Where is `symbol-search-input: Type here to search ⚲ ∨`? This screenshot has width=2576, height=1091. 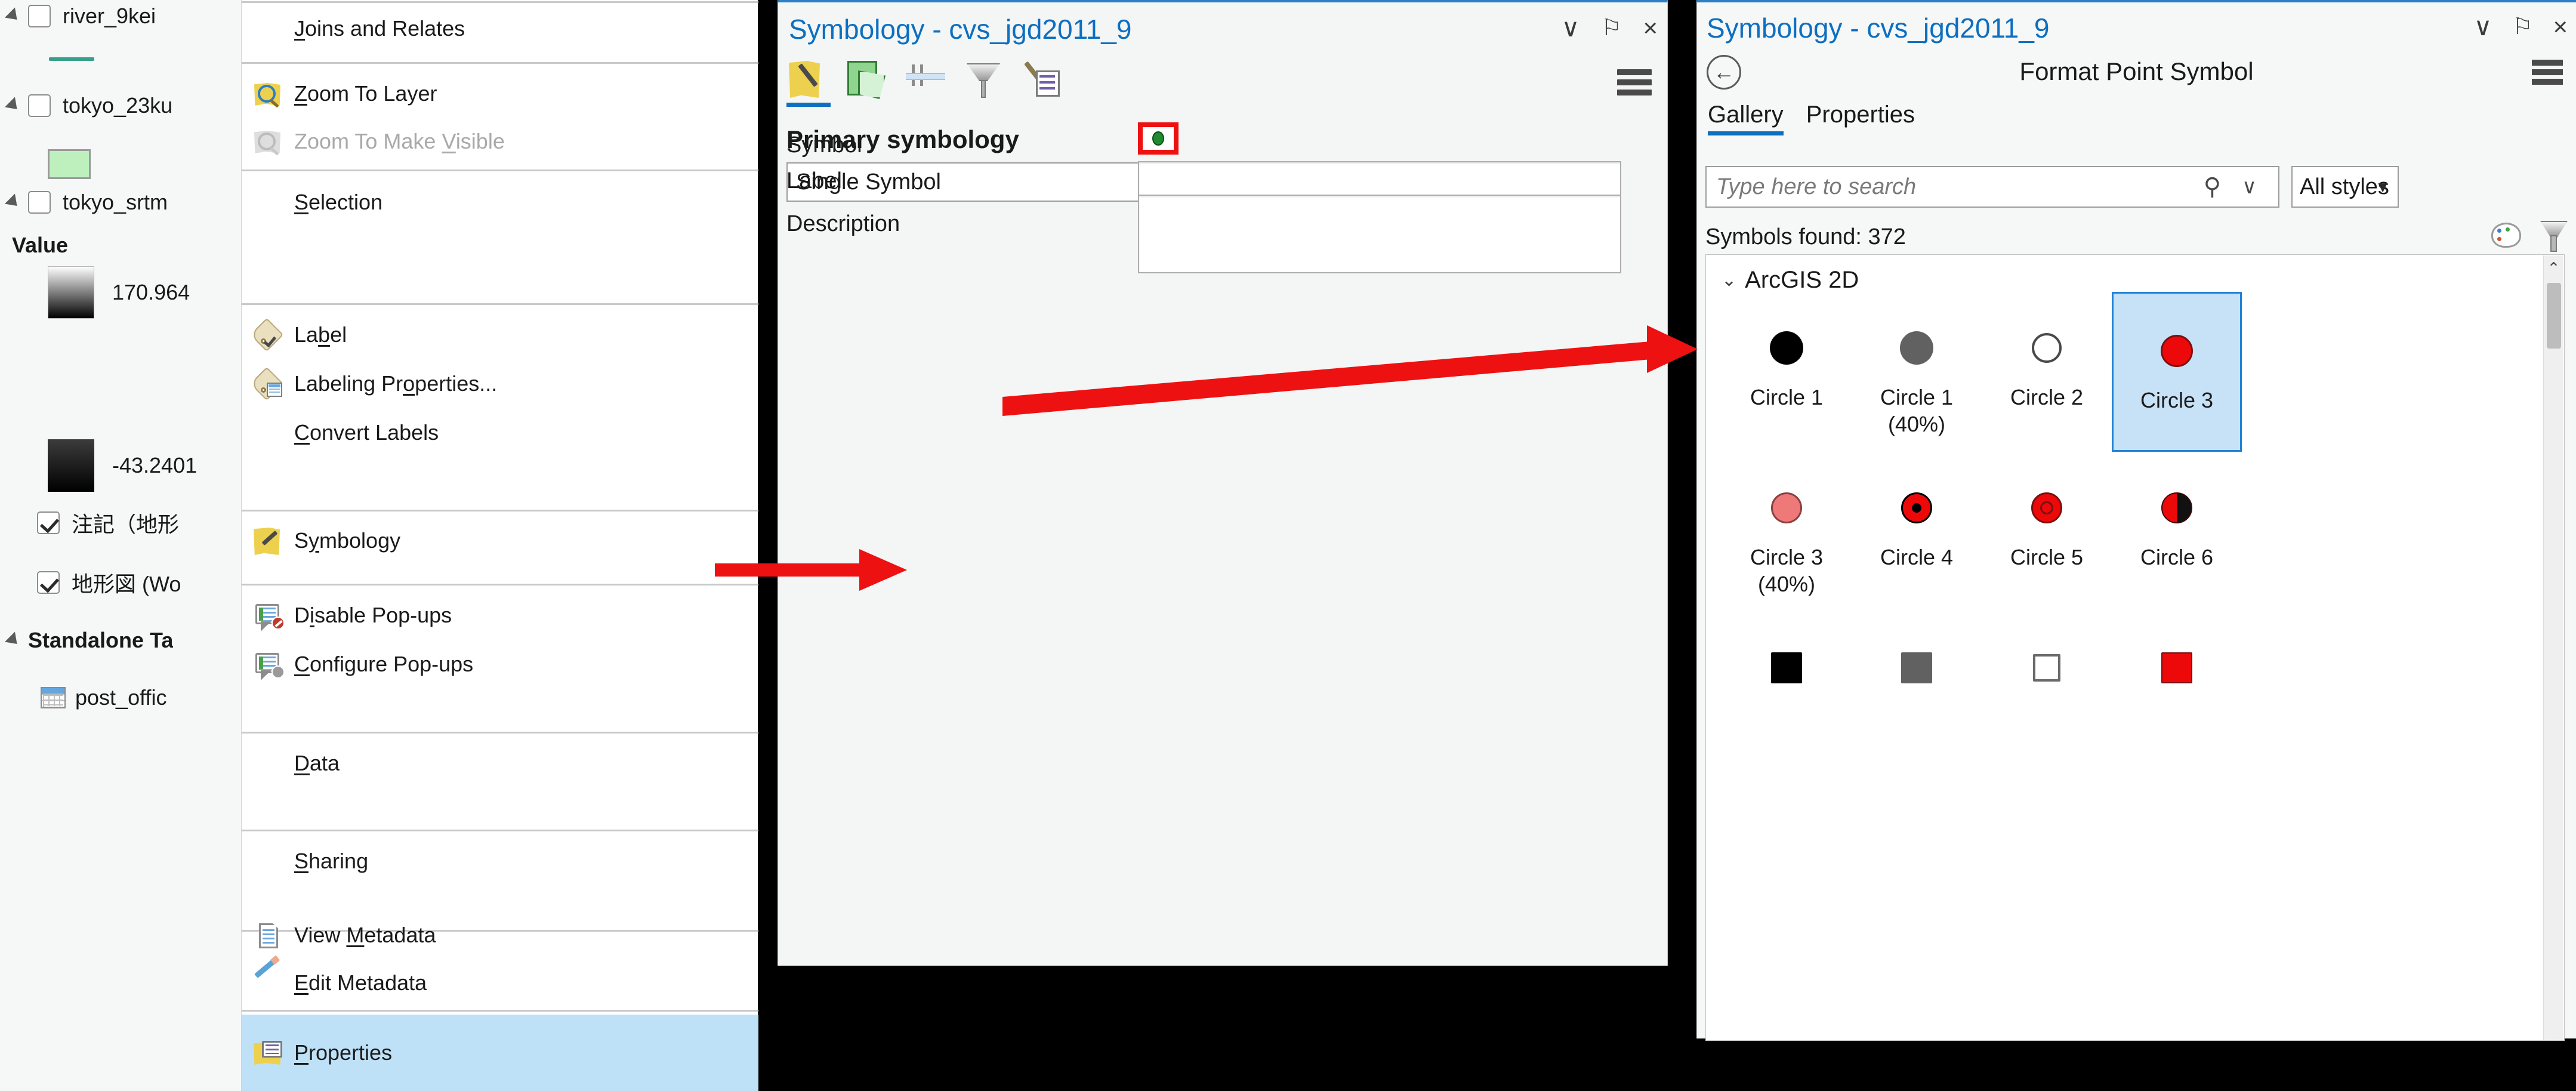
symbol-search-input: Type here to search ⚲ ∨ is located at coordinates (1992, 187).